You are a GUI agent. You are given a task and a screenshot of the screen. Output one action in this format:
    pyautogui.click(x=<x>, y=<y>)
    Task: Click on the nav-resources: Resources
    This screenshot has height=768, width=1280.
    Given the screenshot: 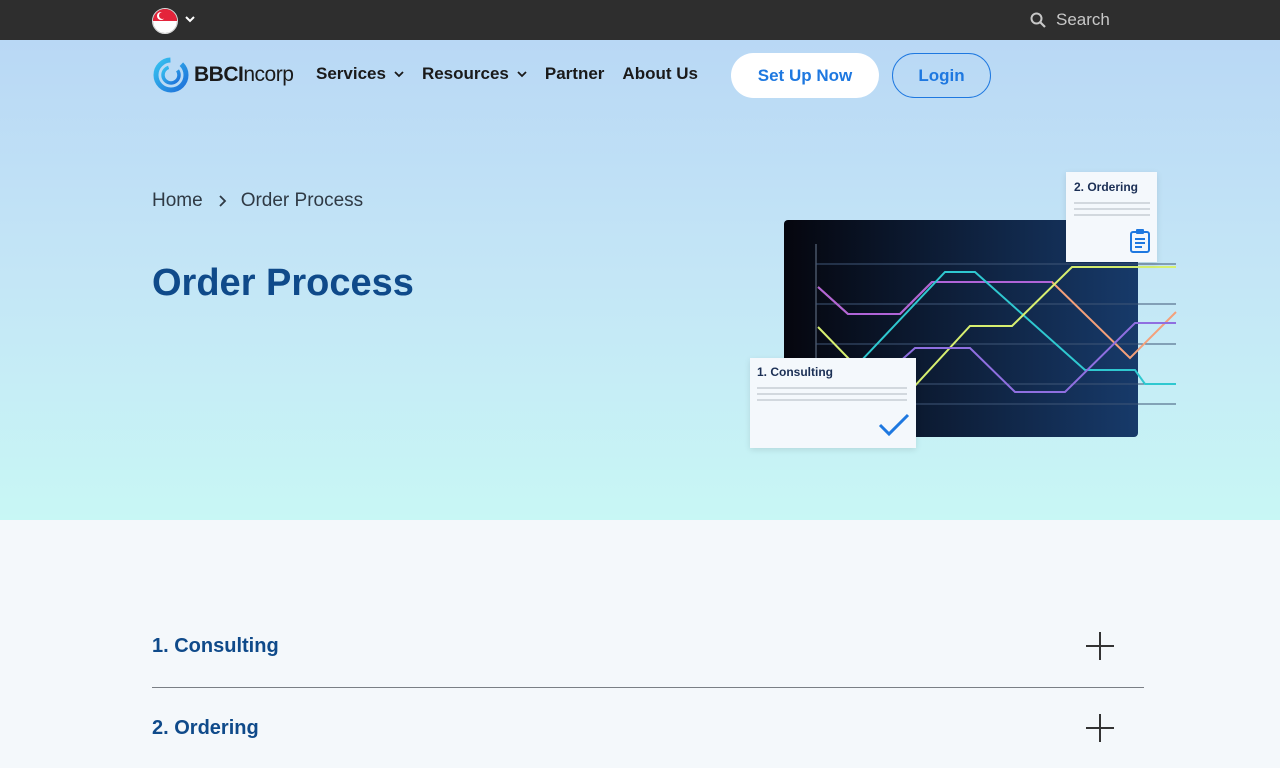 What is the action you would take?
    pyautogui.click(x=474, y=74)
    